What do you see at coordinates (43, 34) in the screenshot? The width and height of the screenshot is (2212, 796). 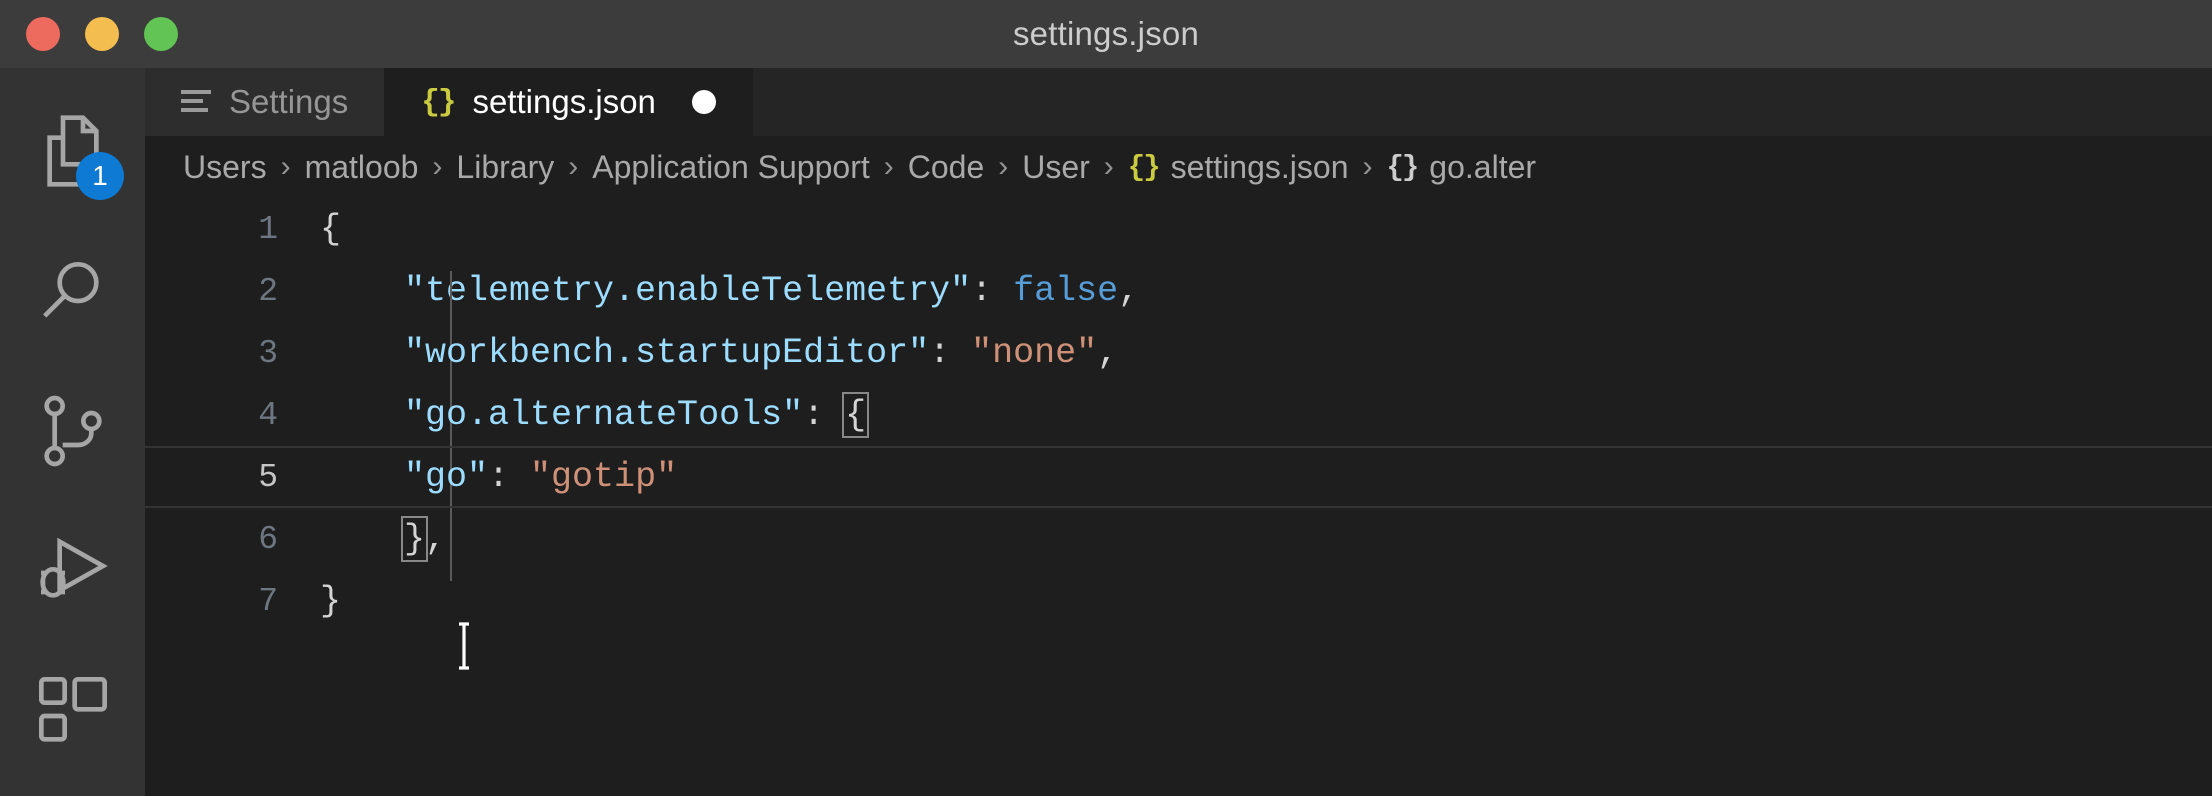 I see `close-window-button` at bounding box center [43, 34].